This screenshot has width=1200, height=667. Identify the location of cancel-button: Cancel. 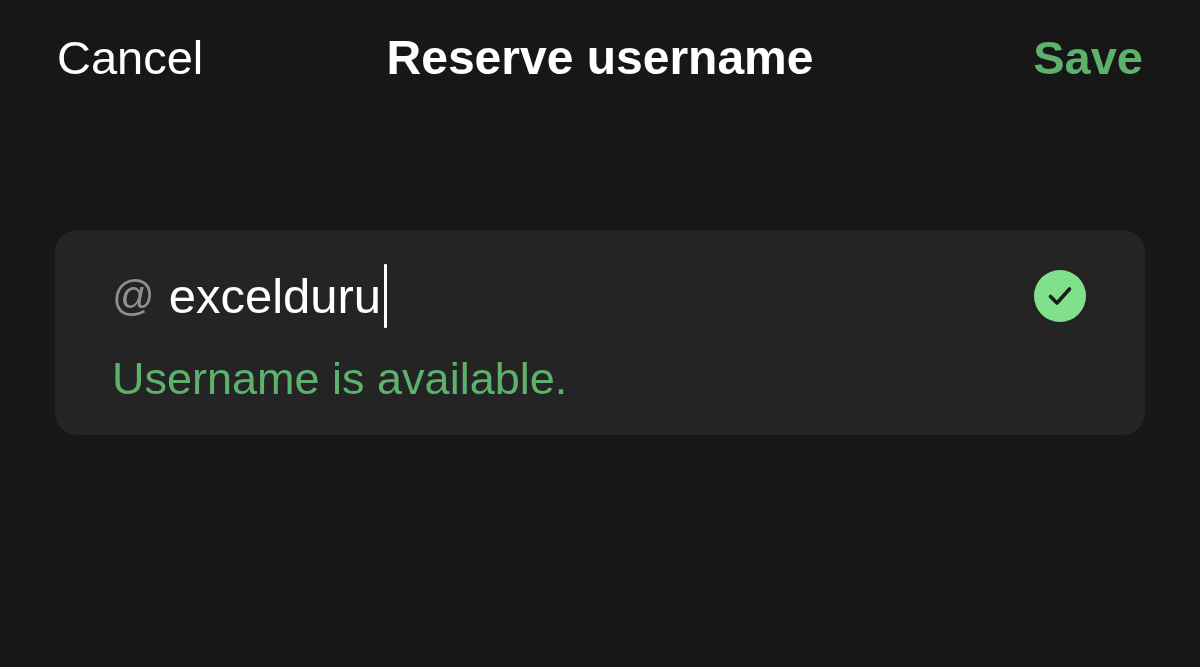
(130, 58).